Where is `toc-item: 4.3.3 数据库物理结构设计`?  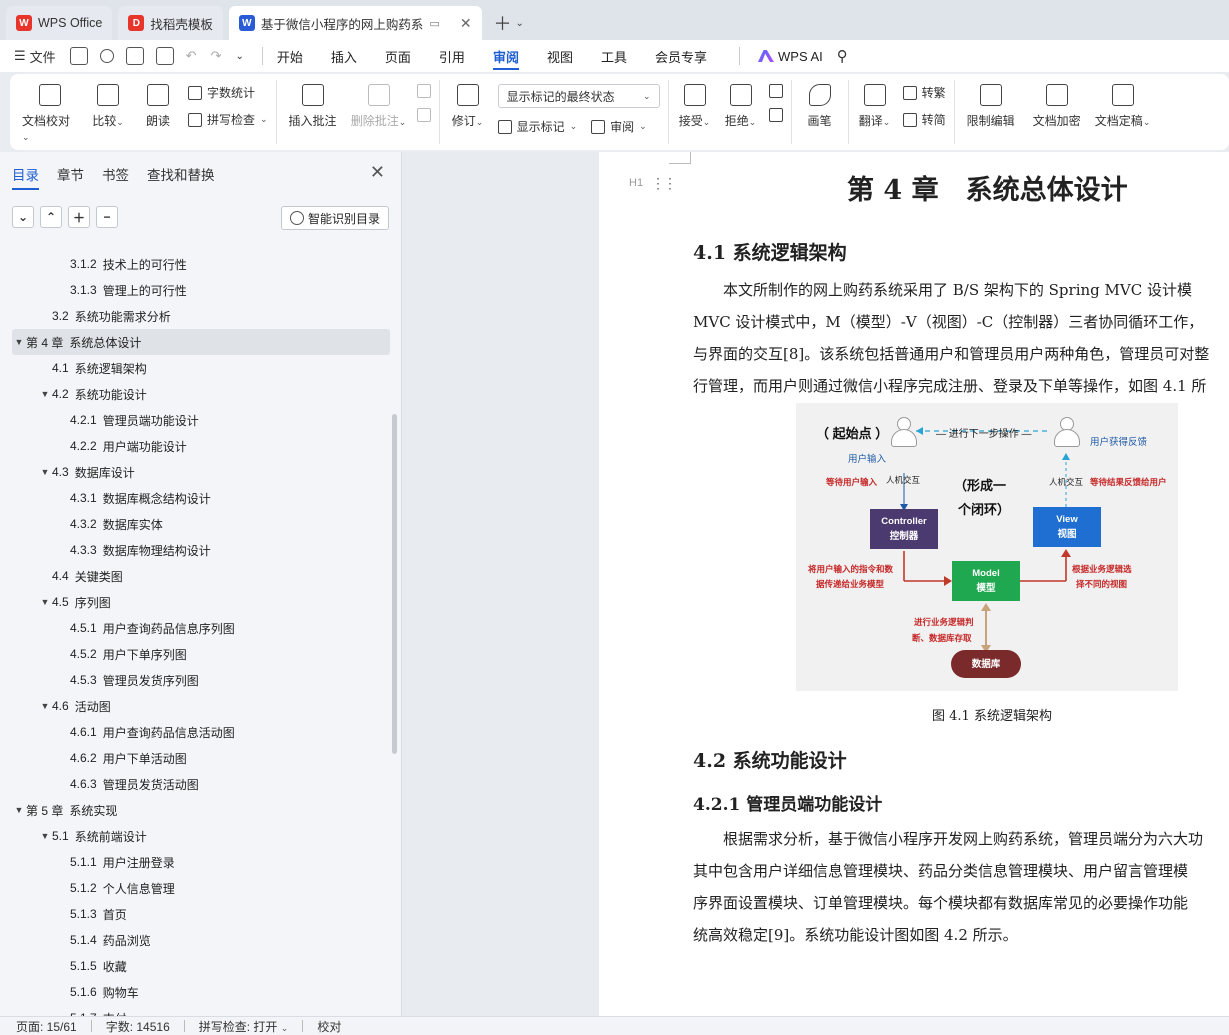 toc-item: 4.3.3 数据库物理结构设计 is located at coordinates (201, 550).